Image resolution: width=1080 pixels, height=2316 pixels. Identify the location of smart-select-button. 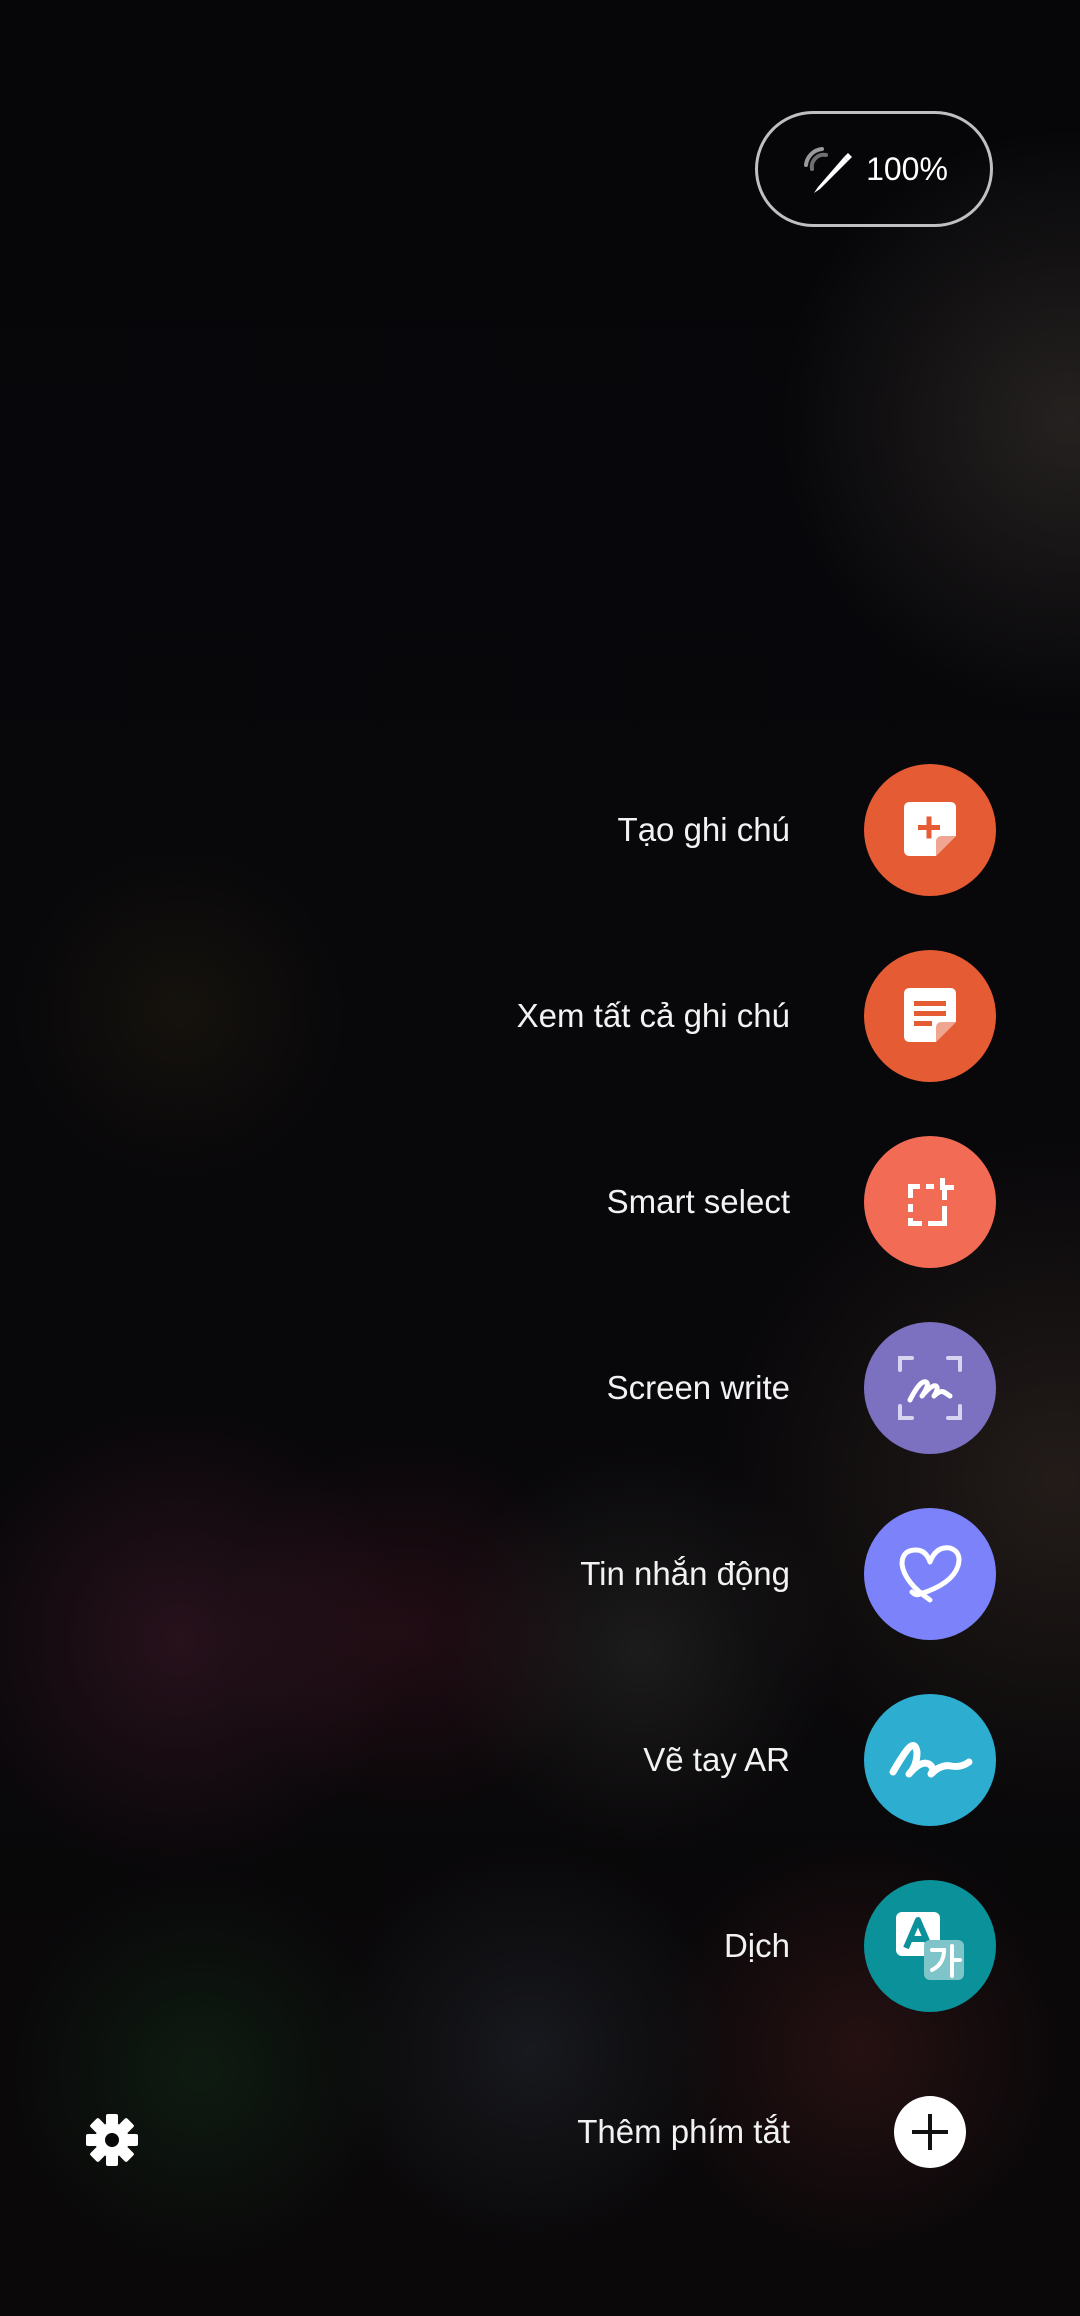
(930, 1202).